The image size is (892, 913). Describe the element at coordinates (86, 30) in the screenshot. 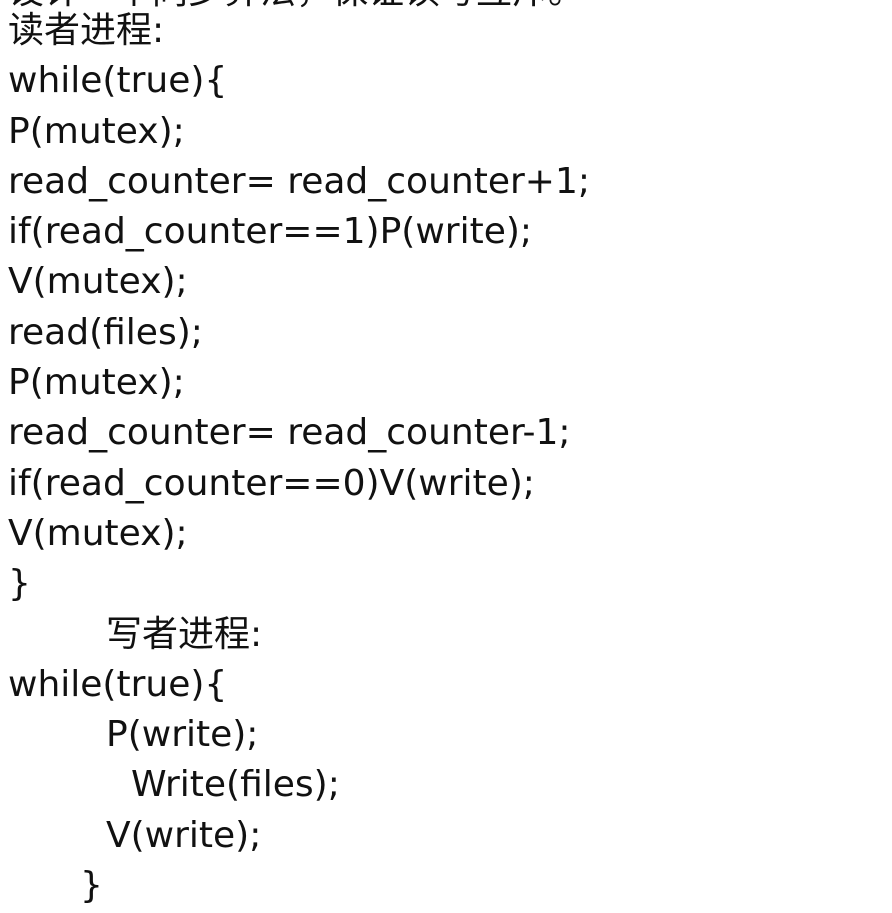

I see `reader-process-title: 读者进程:` at that location.